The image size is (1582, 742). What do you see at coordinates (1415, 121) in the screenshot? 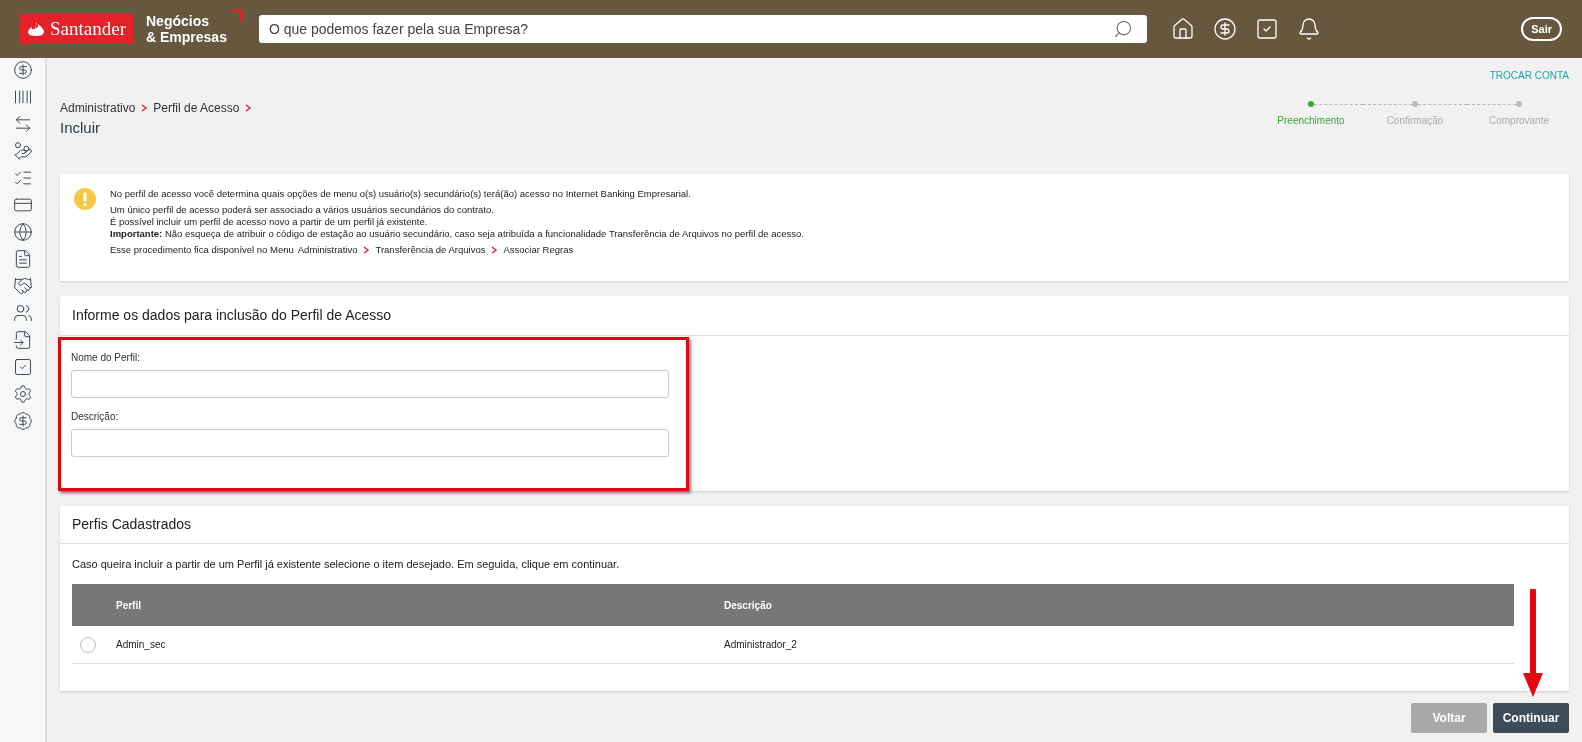
I see `step-label: Confirmação` at bounding box center [1415, 121].